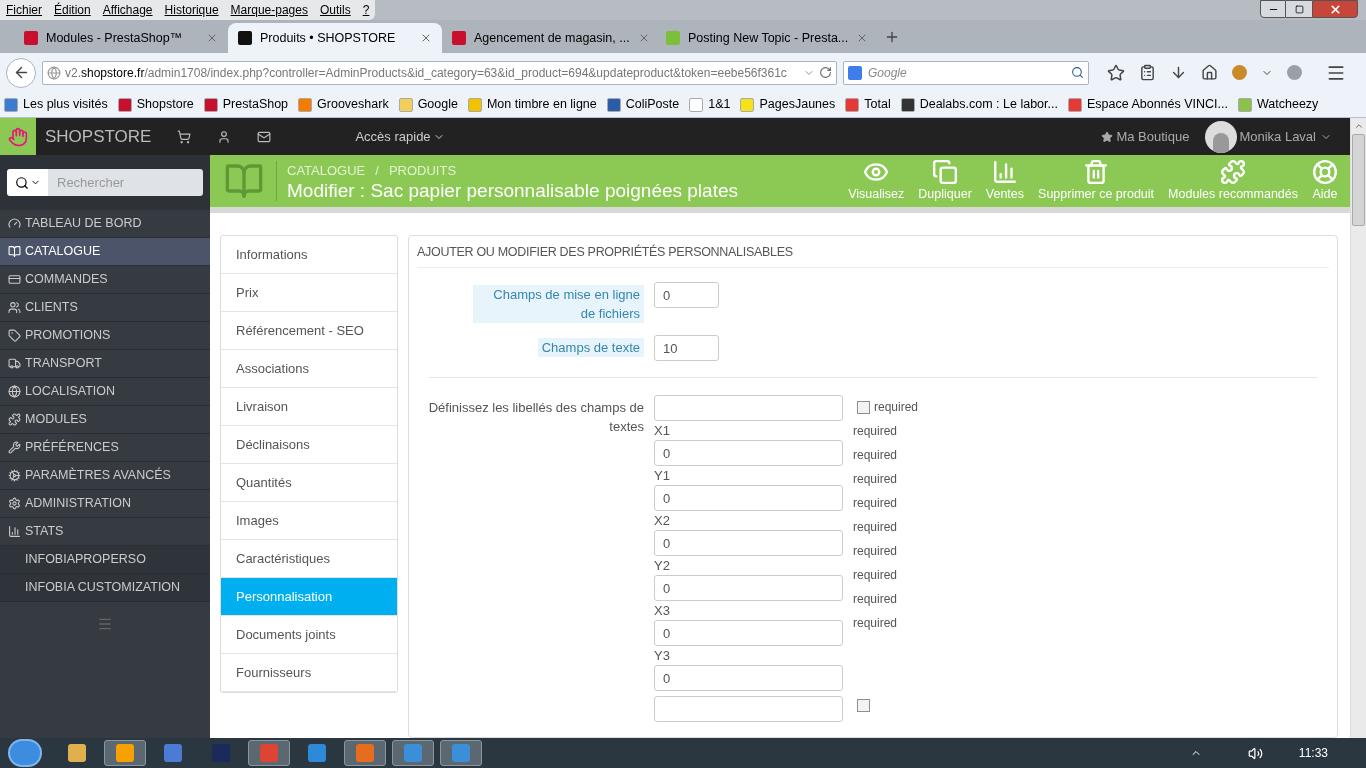 This screenshot has height=768, width=1366. I want to click on gear-icon, so click(14, 503).